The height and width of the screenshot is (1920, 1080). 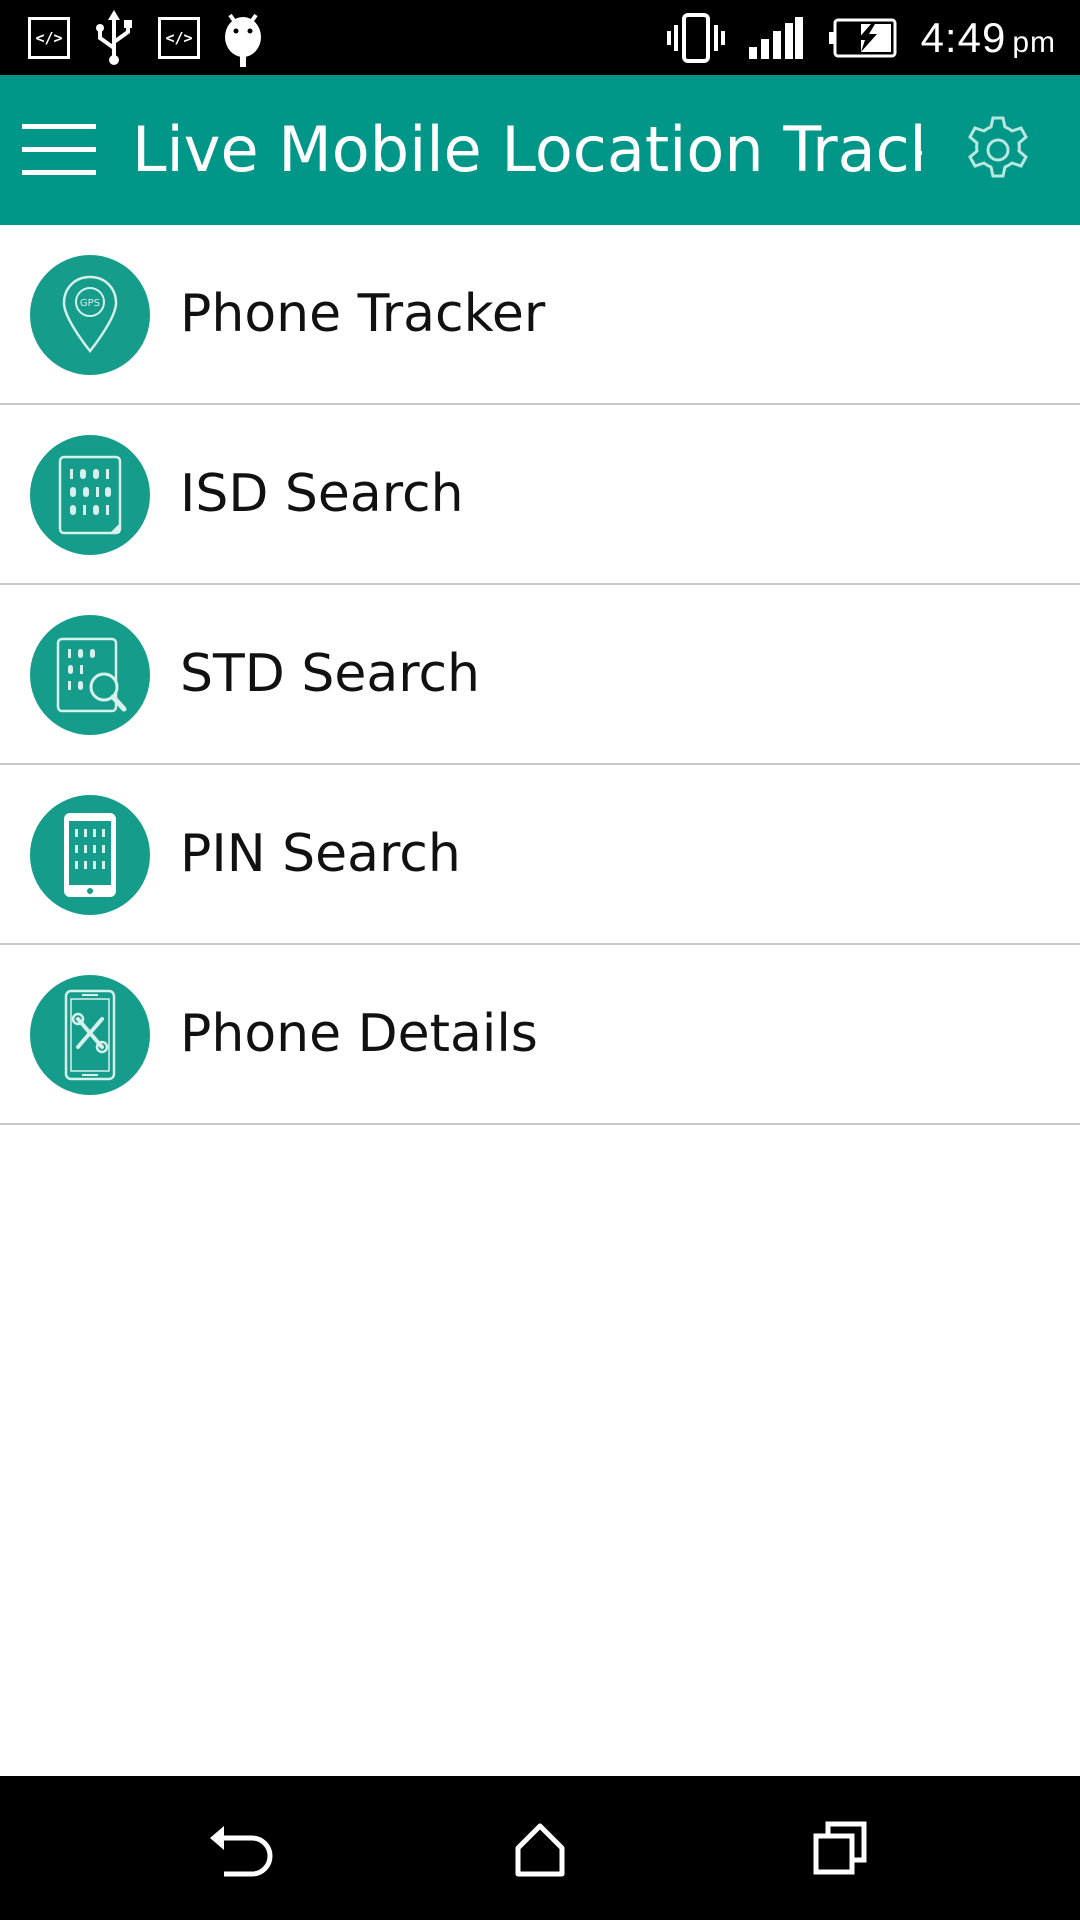 What do you see at coordinates (695, 37) in the screenshot?
I see `vibrate-icon` at bounding box center [695, 37].